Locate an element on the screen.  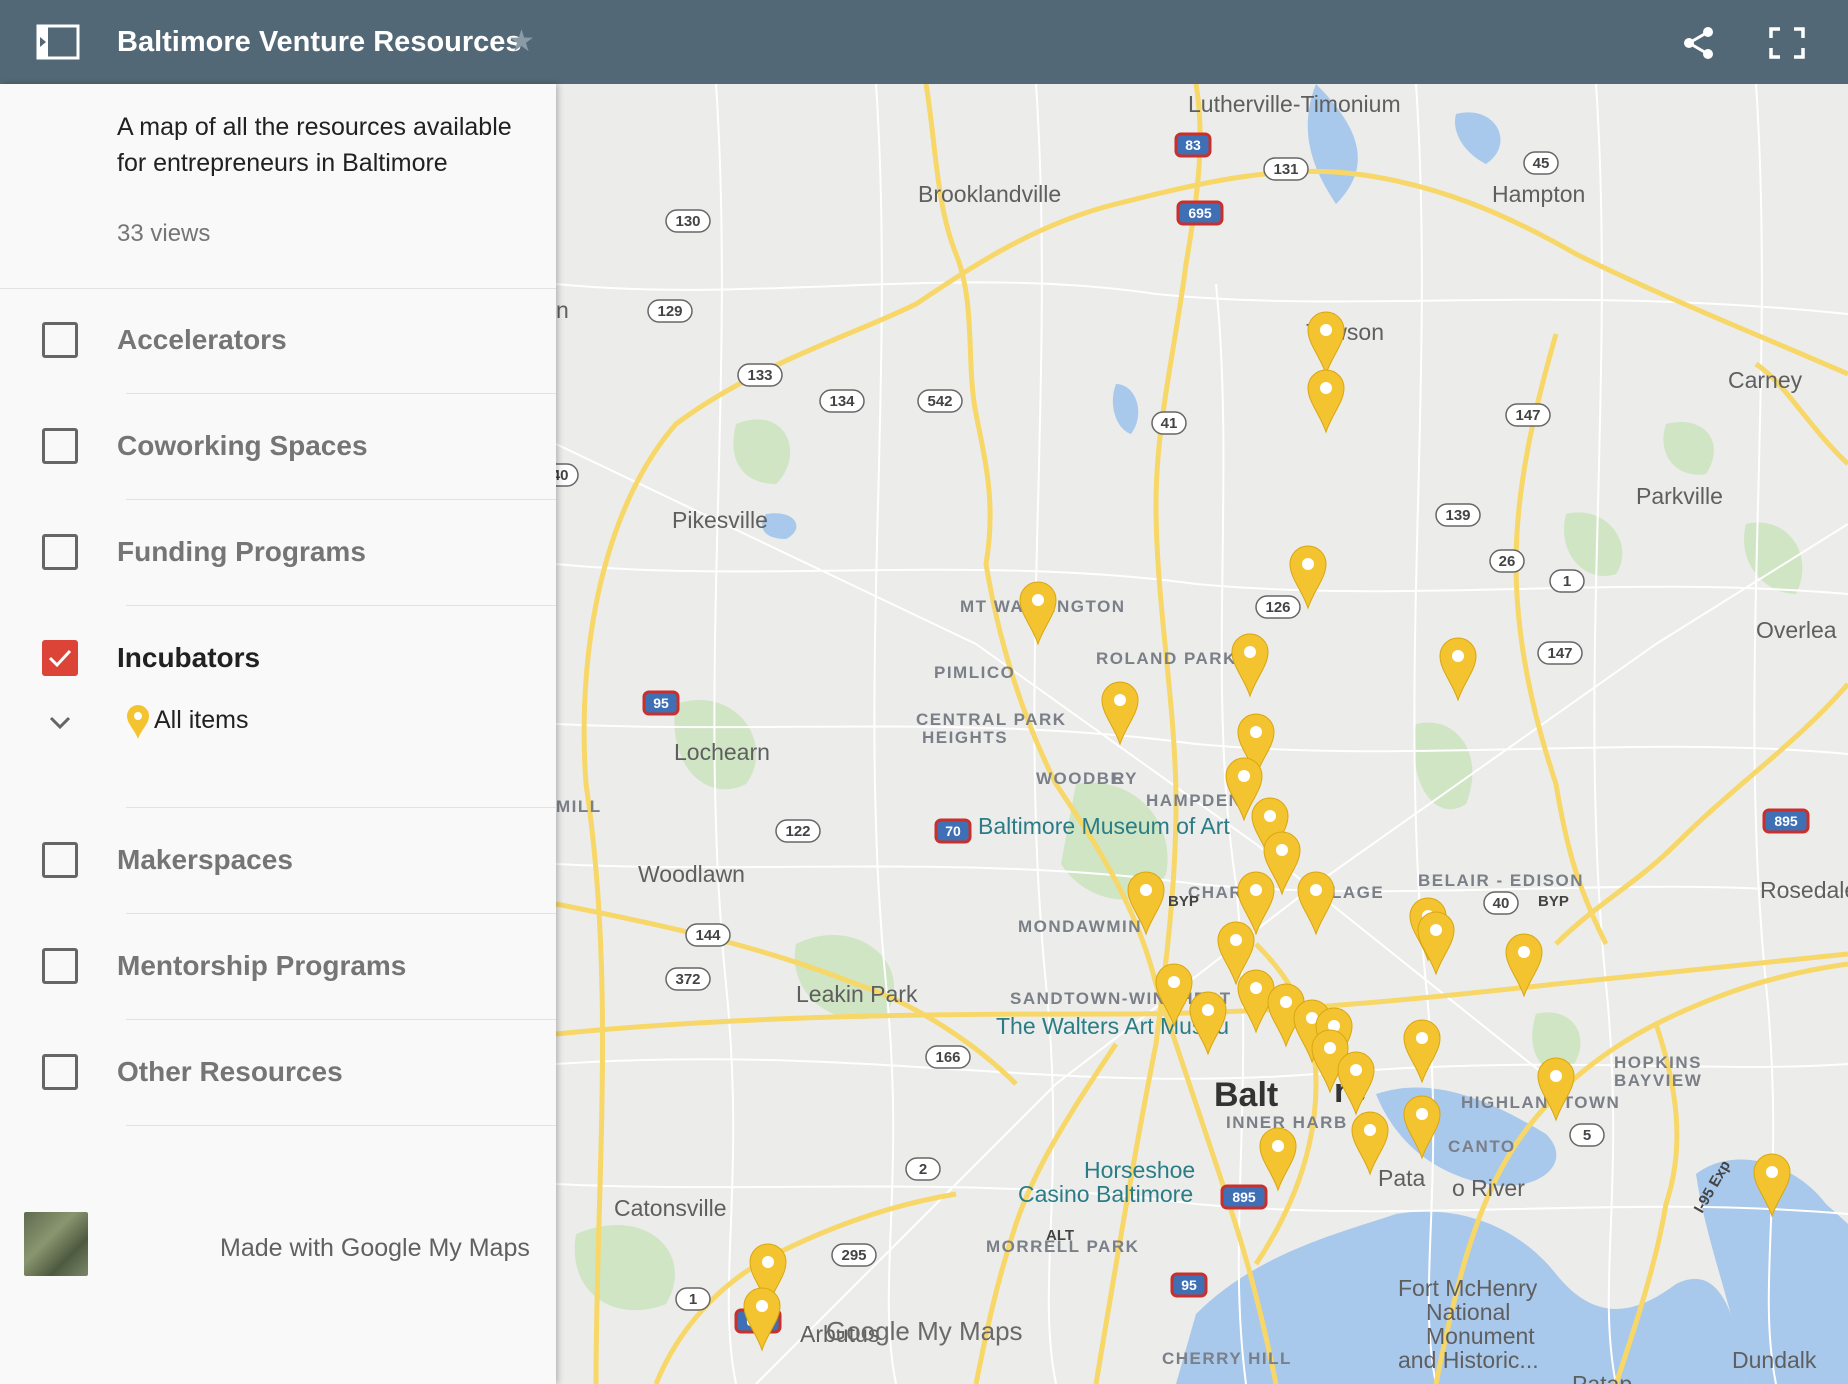
layer-coworking-spaces: Coworking Spaces is located at coordinates (278, 447).